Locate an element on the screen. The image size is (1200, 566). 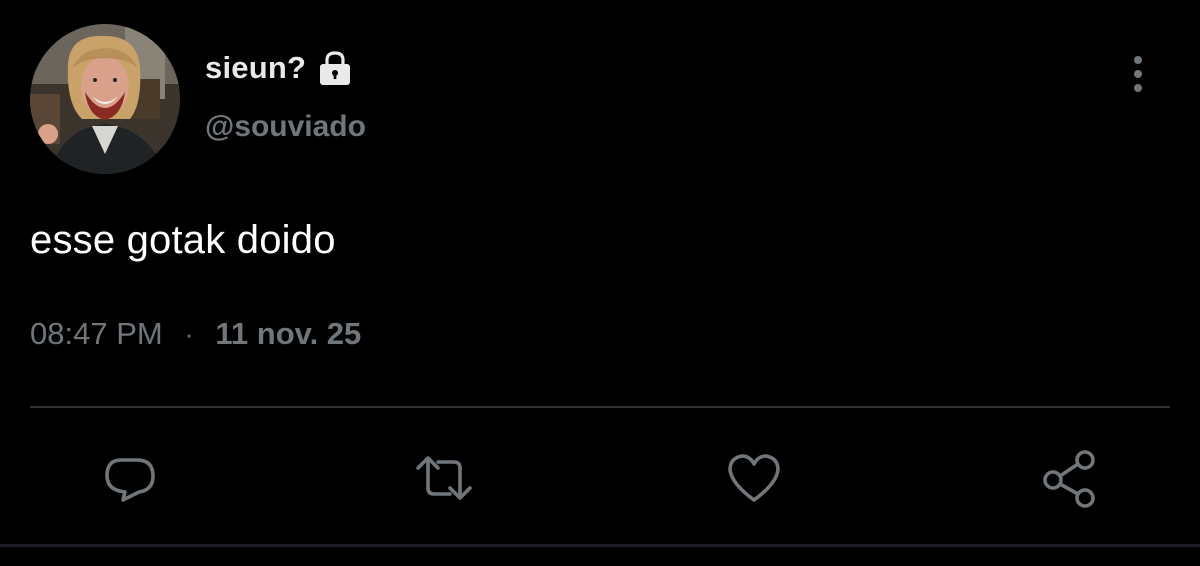
reply-button is located at coordinates (129, 478).